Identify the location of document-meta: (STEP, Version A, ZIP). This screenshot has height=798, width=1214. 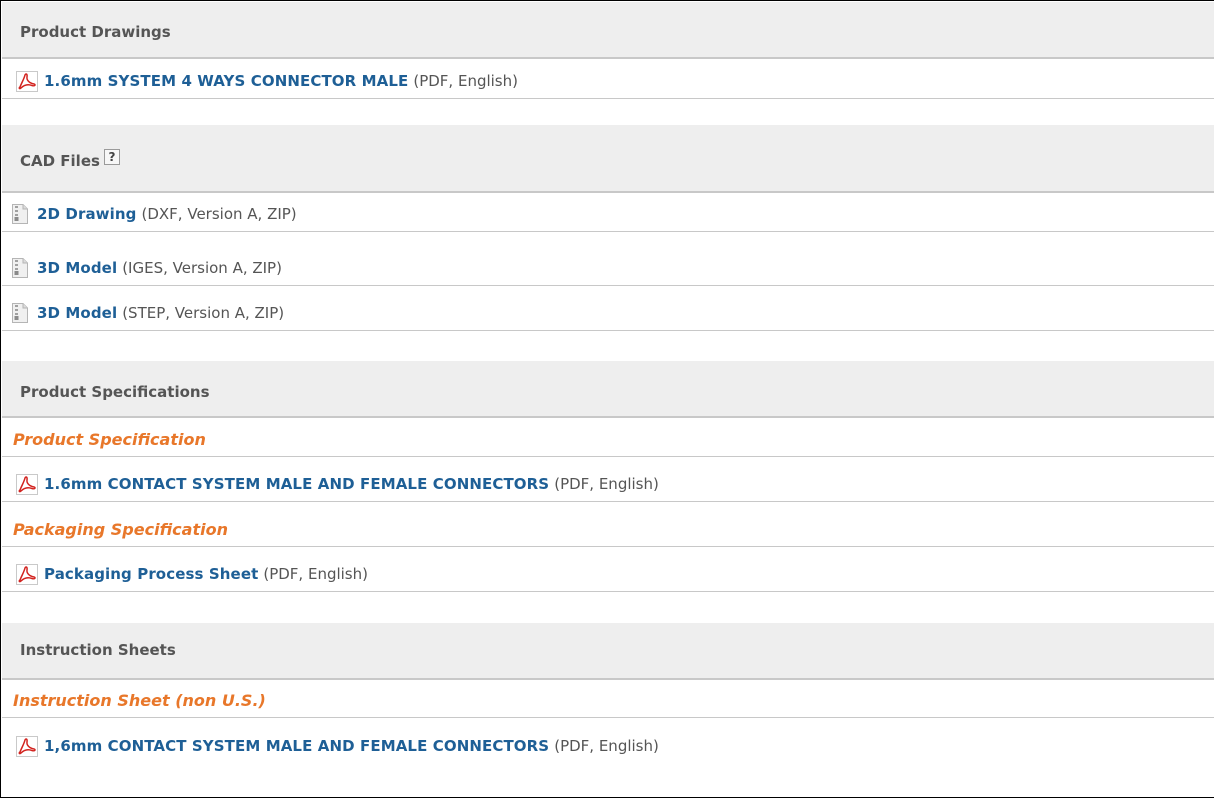
(203, 313).